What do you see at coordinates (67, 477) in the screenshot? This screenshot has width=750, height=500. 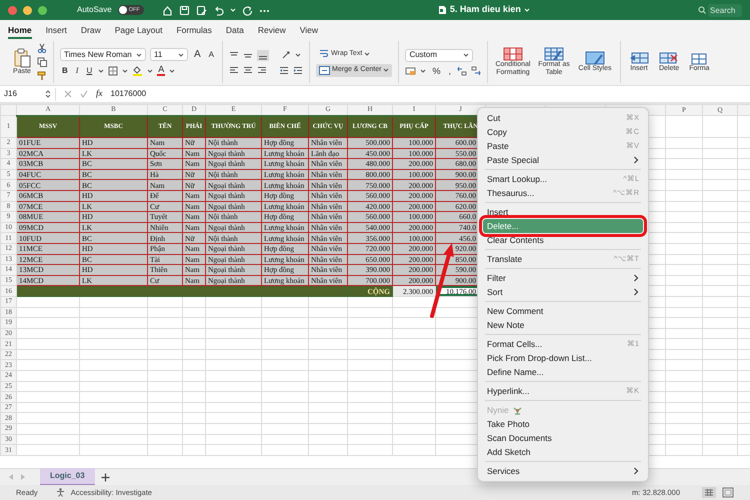 I see `sheet-tab: Logic_03` at bounding box center [67, 477].